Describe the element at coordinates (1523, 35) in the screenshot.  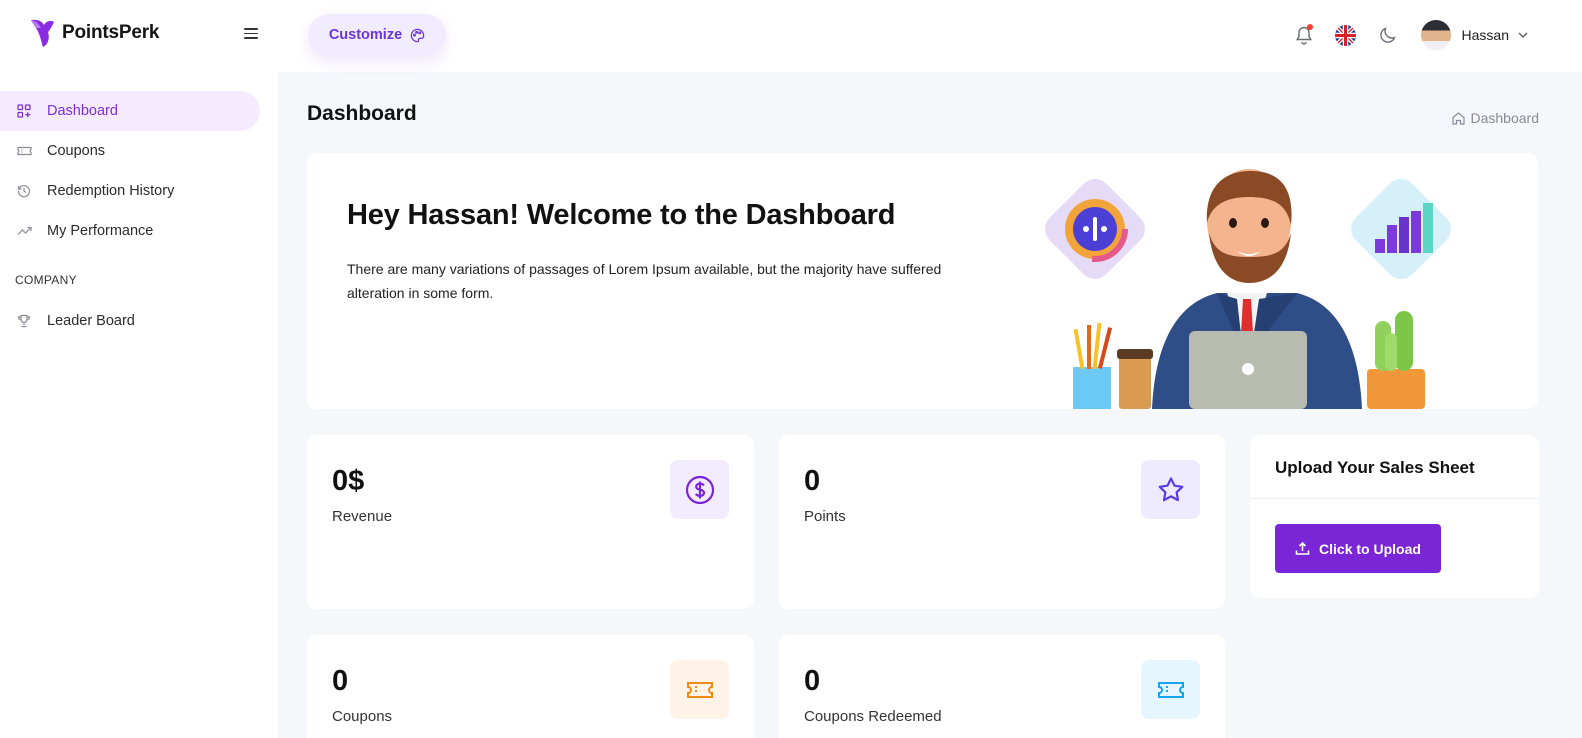
I see `chevron-down-icon` at that location.